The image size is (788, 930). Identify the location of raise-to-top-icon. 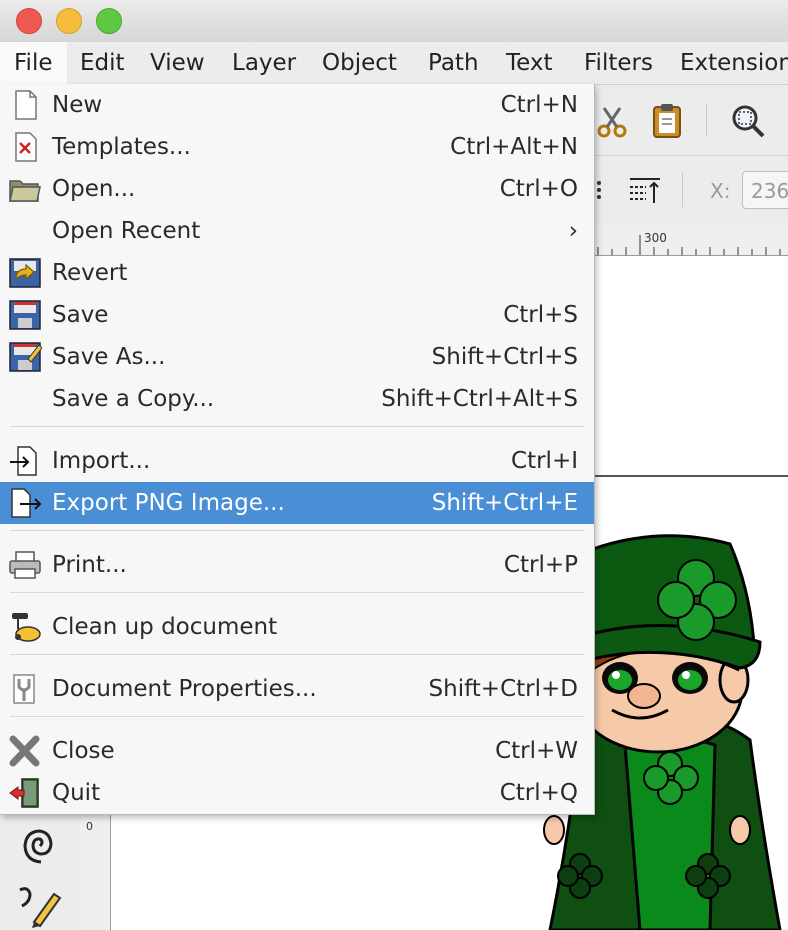
(645, 190).